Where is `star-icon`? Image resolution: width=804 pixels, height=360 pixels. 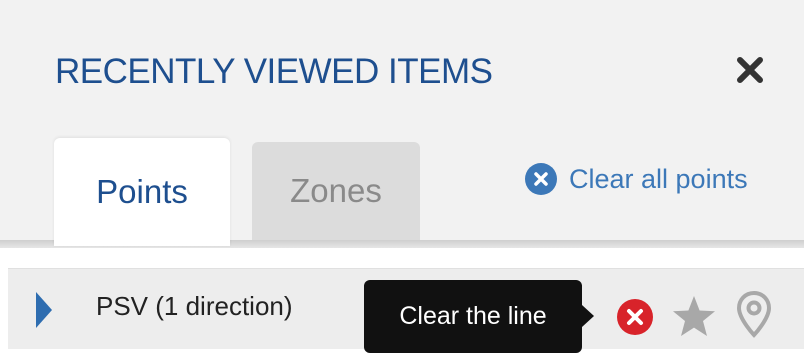 star-icon is located at coordinates (694, 316).